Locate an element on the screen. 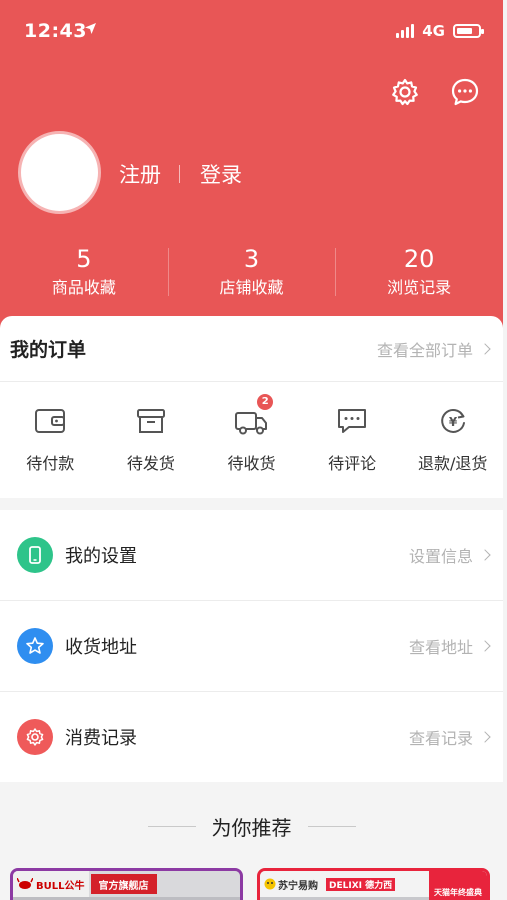 The height and width of the screenshot is (900, 507). gear-icon is located at coordinates (35, 737).